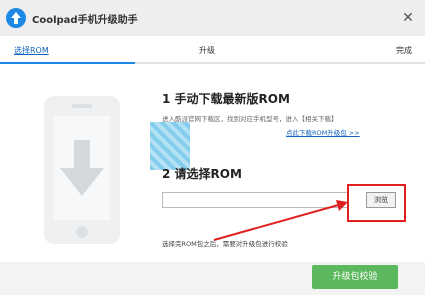 The image size is (425, 295). What do you see at coordinates (404, 50) in the screenshot?
I see `step-complete: 完成` at bounding box center [404, 50].